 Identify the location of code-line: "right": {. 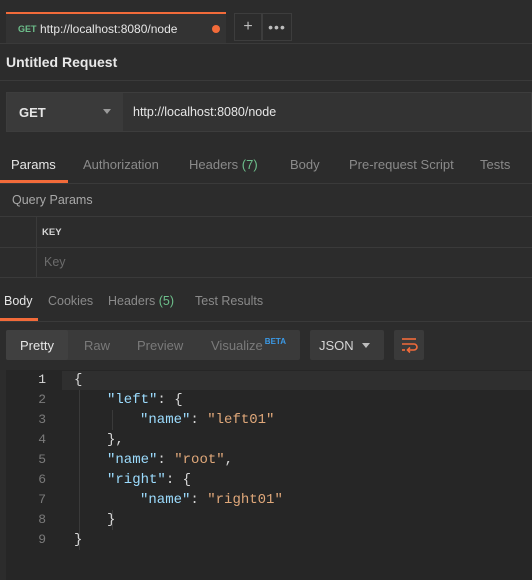
(149, 480).